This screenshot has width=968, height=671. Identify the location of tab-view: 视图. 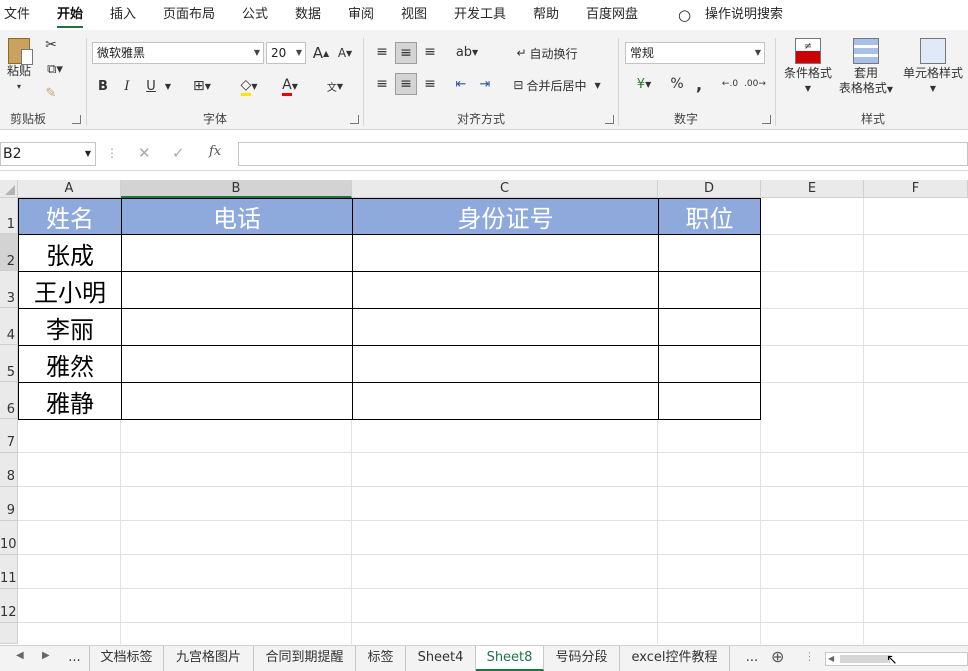
(414, 15).